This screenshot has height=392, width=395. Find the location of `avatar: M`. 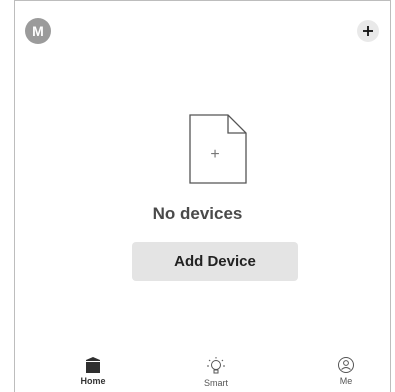

avatar: M is located at coordinates (38, 31).